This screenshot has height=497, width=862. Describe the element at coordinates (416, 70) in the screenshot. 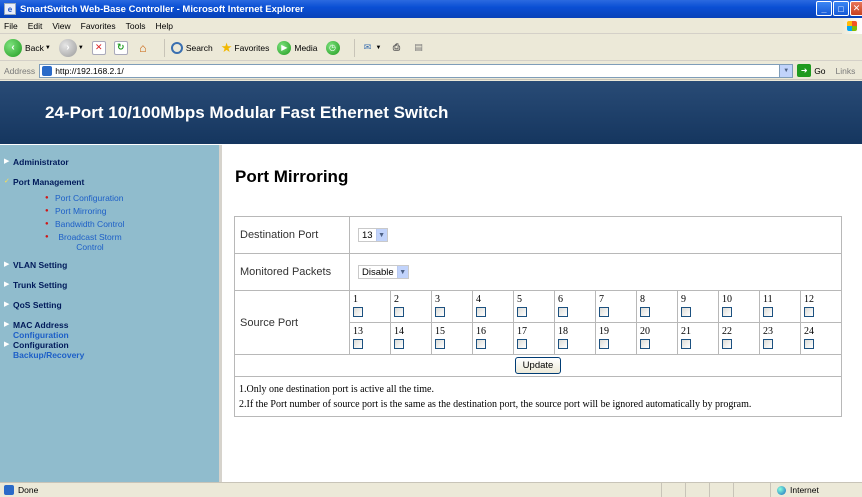

I see `address-input: http://192.168.2.1/ ▼` at that location.